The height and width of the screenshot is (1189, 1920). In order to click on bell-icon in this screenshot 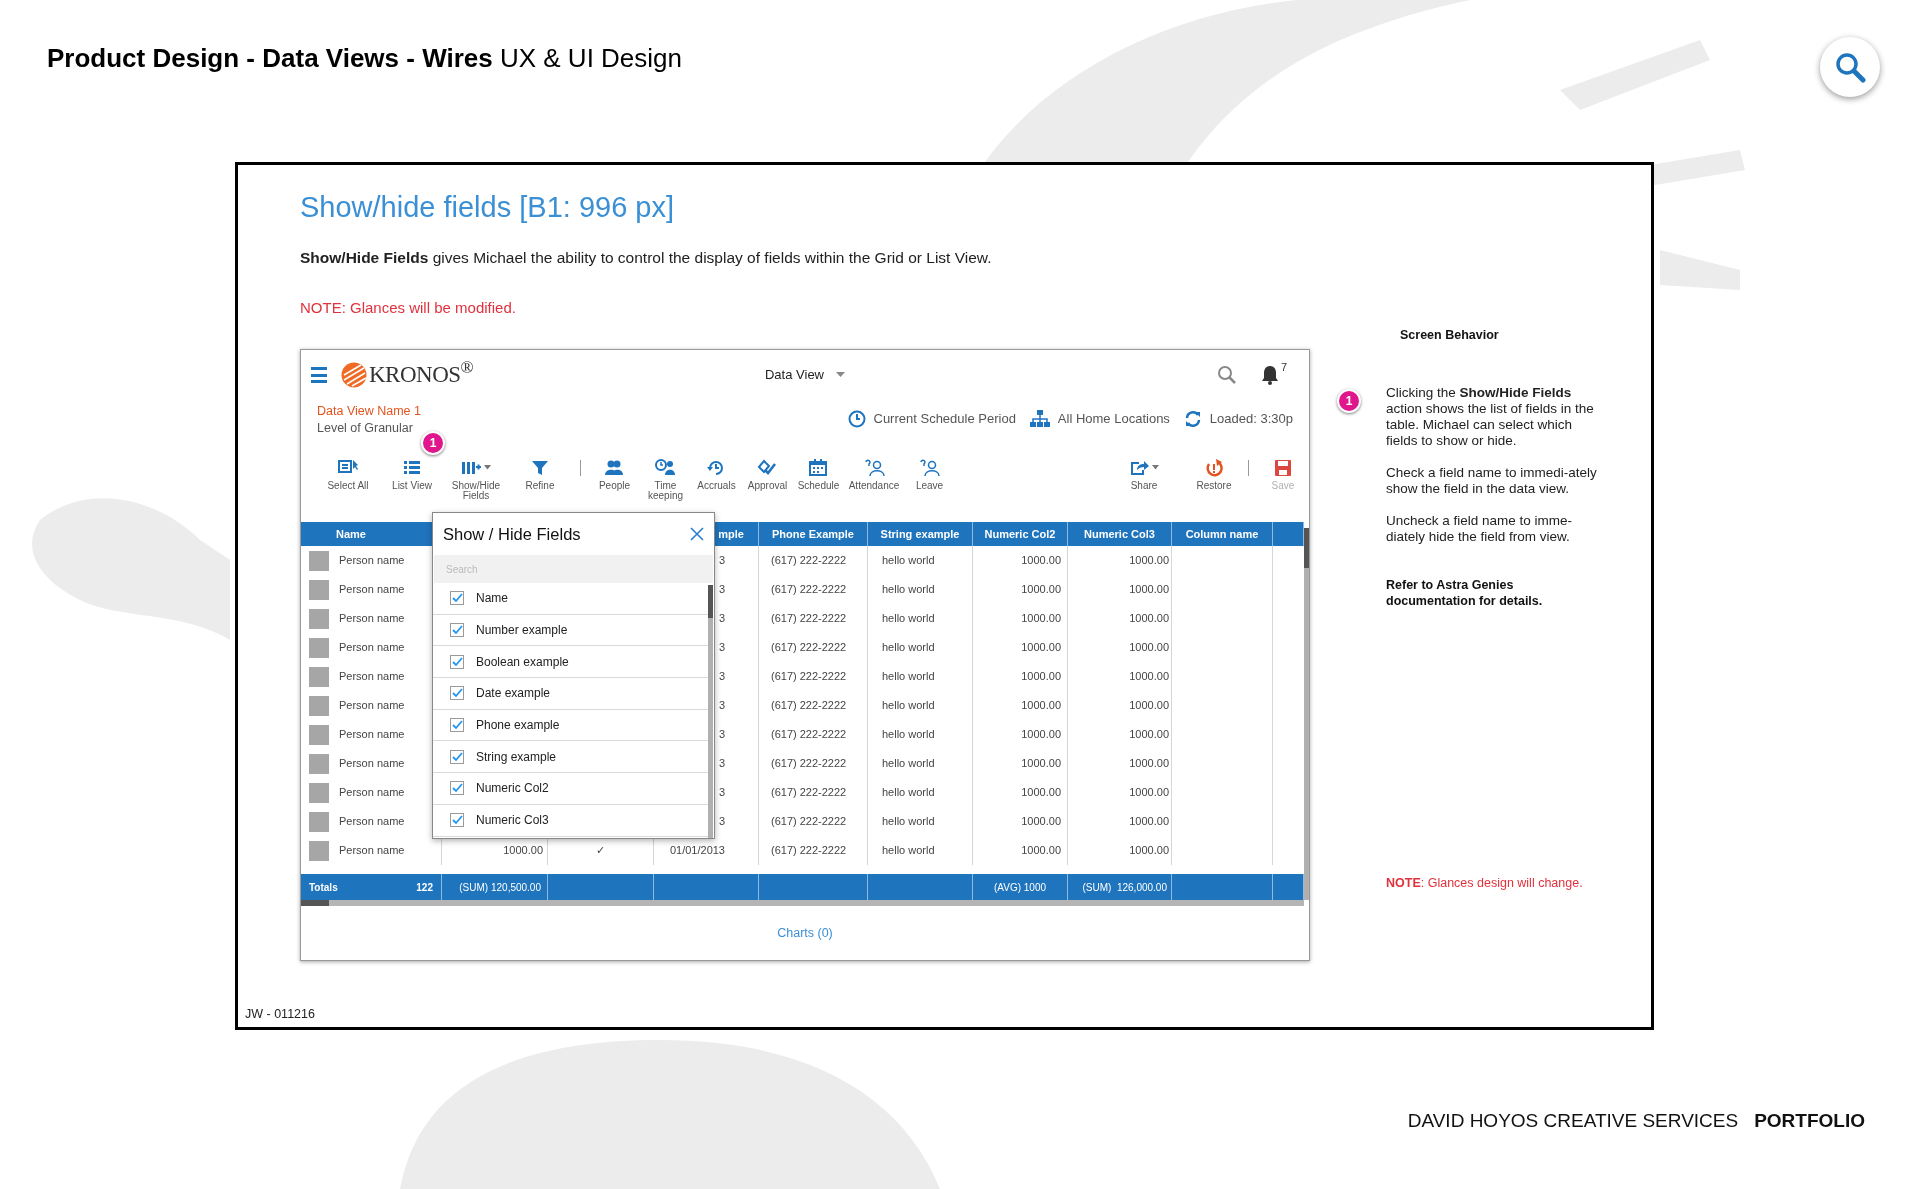, I will do `click(1269, 375)`.